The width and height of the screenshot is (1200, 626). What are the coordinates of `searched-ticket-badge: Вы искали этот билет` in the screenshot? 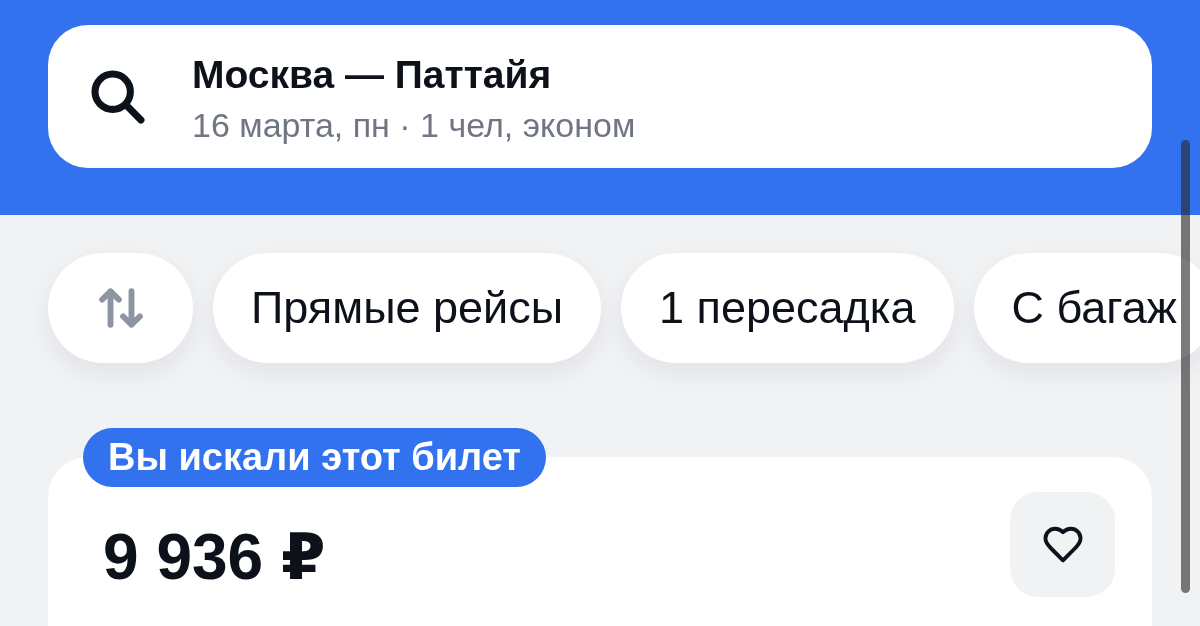 It's located at (314, 457).